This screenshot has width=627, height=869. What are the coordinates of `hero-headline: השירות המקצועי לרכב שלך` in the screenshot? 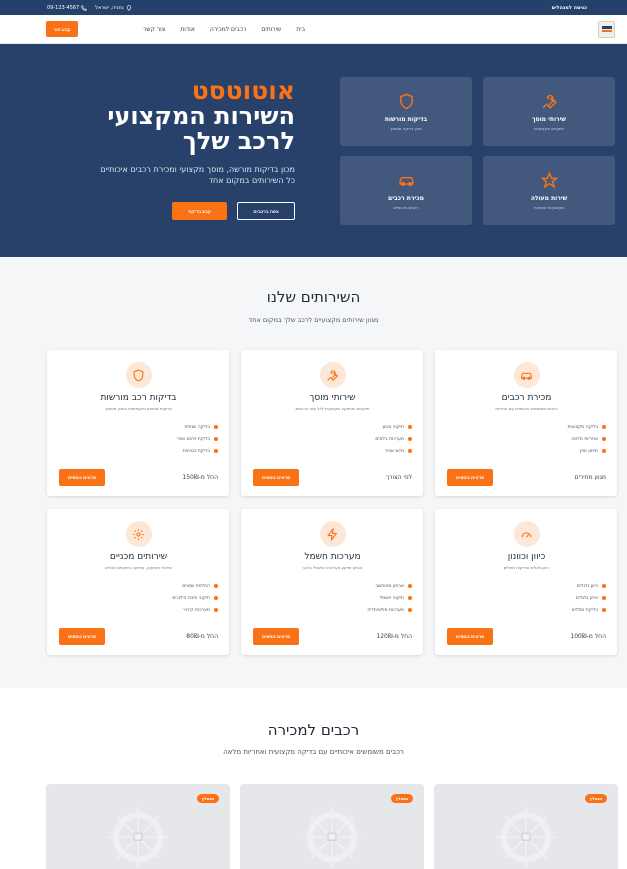 It's located at (201, 128).